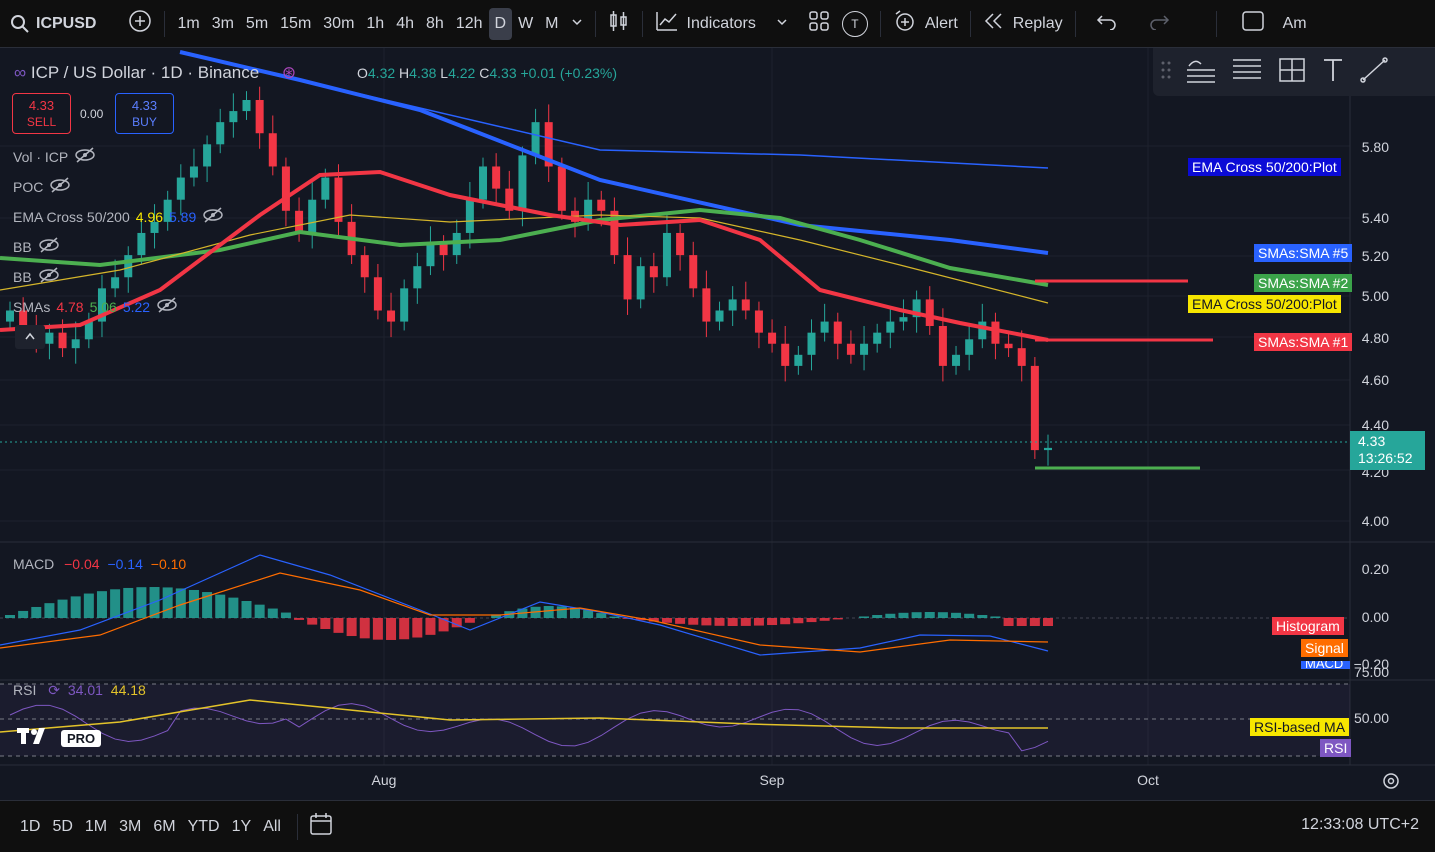 Image resolution: width=1435 pixels, height=852 pixels. I want to click on chart-legend-title: ∞ ICP / US Dollar · 1D · Binance ⊛, so click(155, 73).